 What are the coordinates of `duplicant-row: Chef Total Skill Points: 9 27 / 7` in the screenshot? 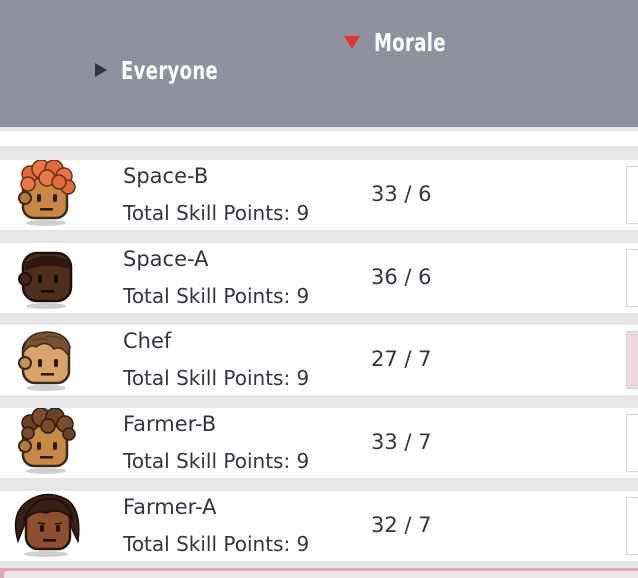 It's located at (319, 360).